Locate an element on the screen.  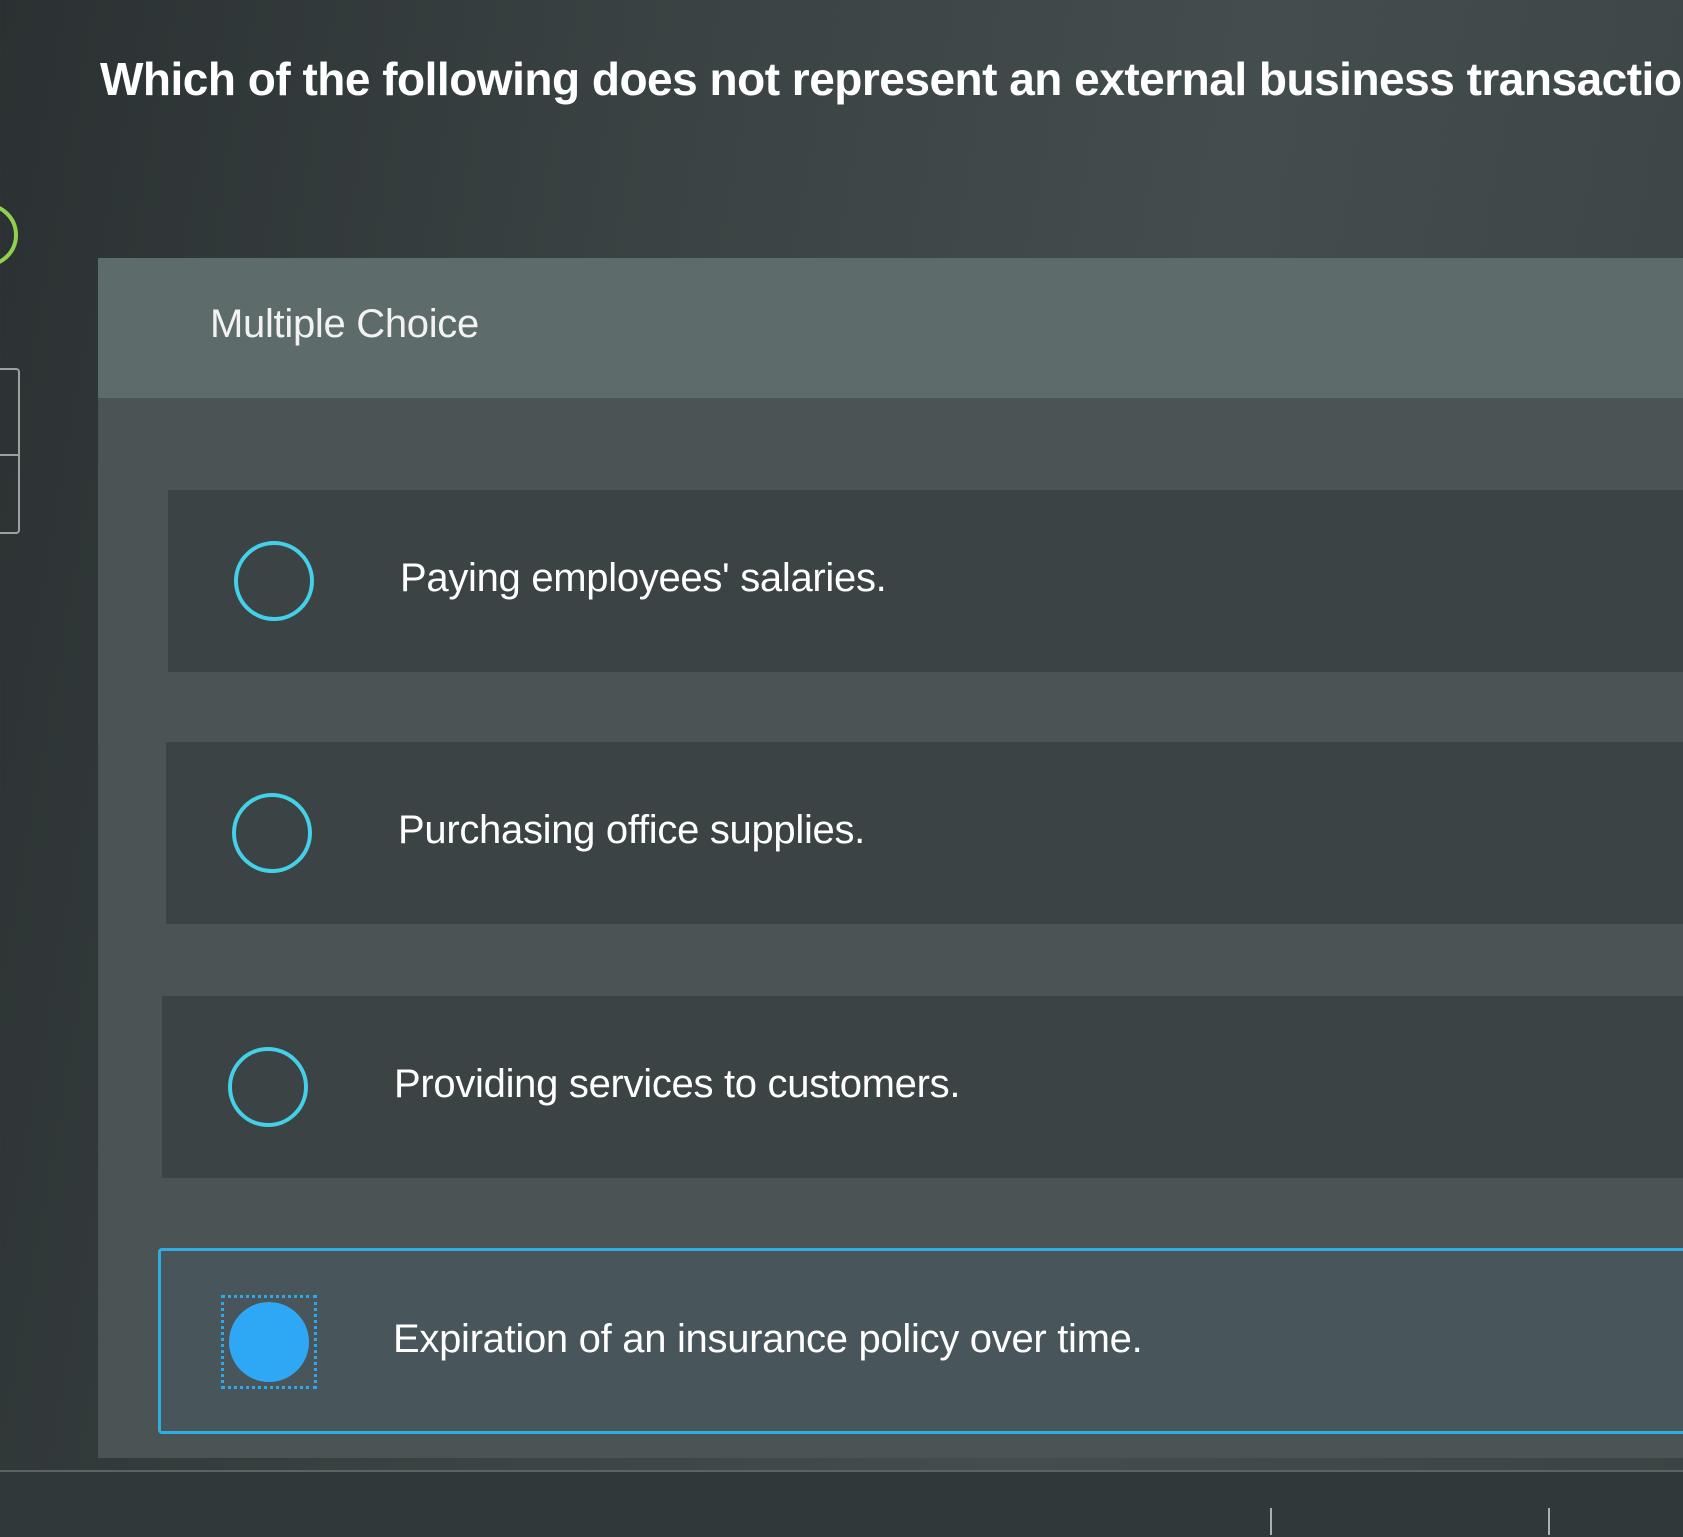
answer-option-3: Providing services to customers. is located at coordinates (922, 1087).